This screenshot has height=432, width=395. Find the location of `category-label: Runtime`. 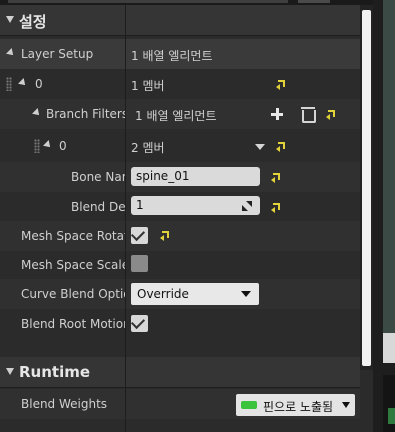

category-label: Runtime is located at coordinates (55, 372).